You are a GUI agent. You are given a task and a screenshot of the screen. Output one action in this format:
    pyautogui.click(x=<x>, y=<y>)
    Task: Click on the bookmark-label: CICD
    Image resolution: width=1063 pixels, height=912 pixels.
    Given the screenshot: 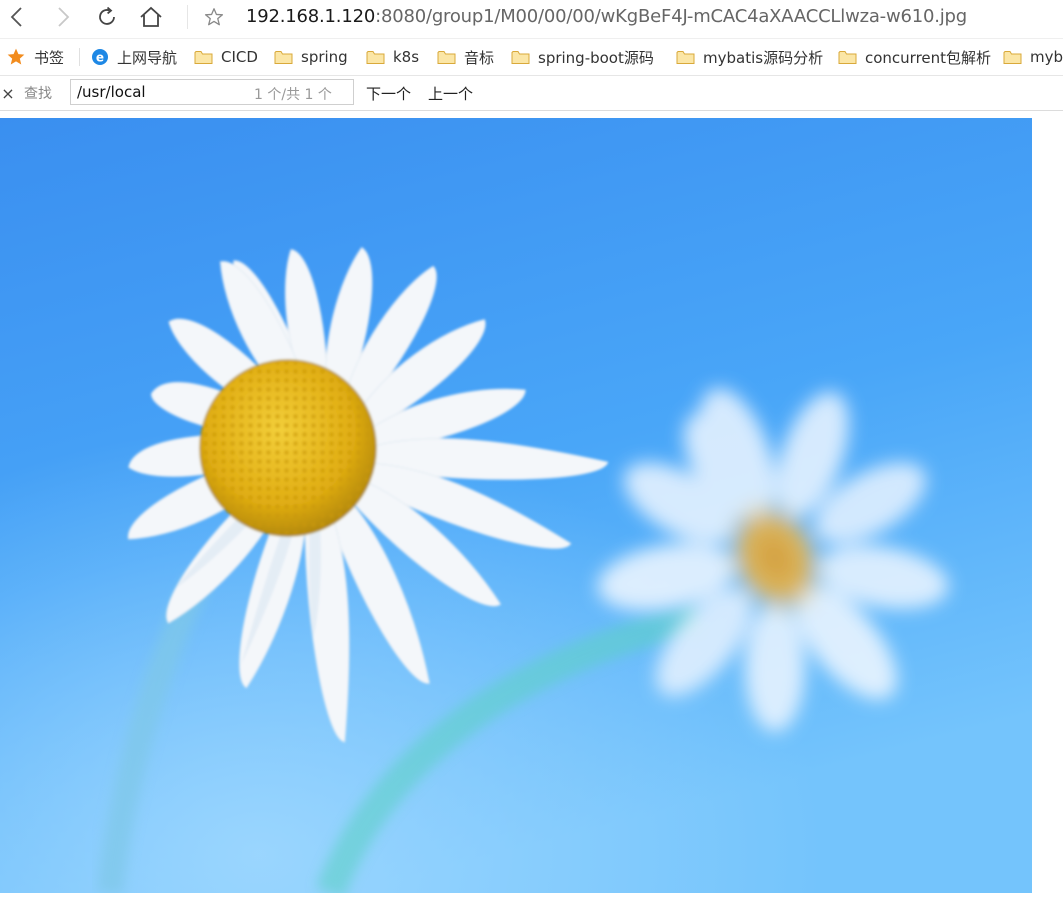 What is the action you would take?
    pyautogui.click(x=239, y=57)
    